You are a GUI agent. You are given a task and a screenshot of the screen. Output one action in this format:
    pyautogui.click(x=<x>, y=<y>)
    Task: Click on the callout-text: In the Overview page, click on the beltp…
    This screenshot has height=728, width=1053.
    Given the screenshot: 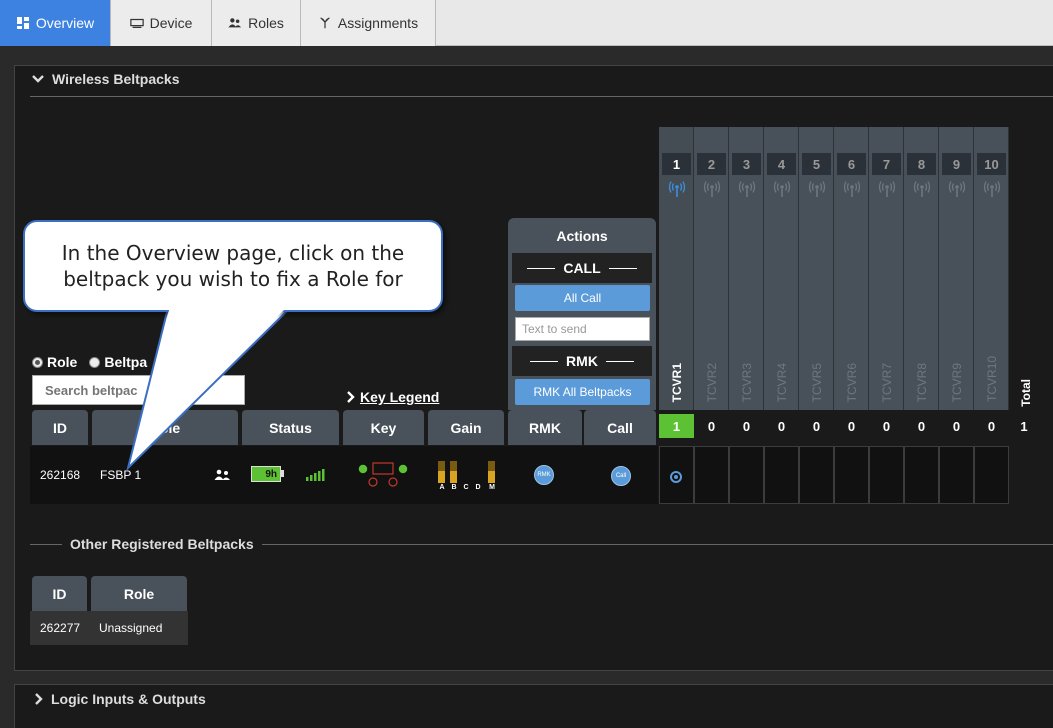 What is the action you would take?
    pyautogui.click(x=233, y=266)
    